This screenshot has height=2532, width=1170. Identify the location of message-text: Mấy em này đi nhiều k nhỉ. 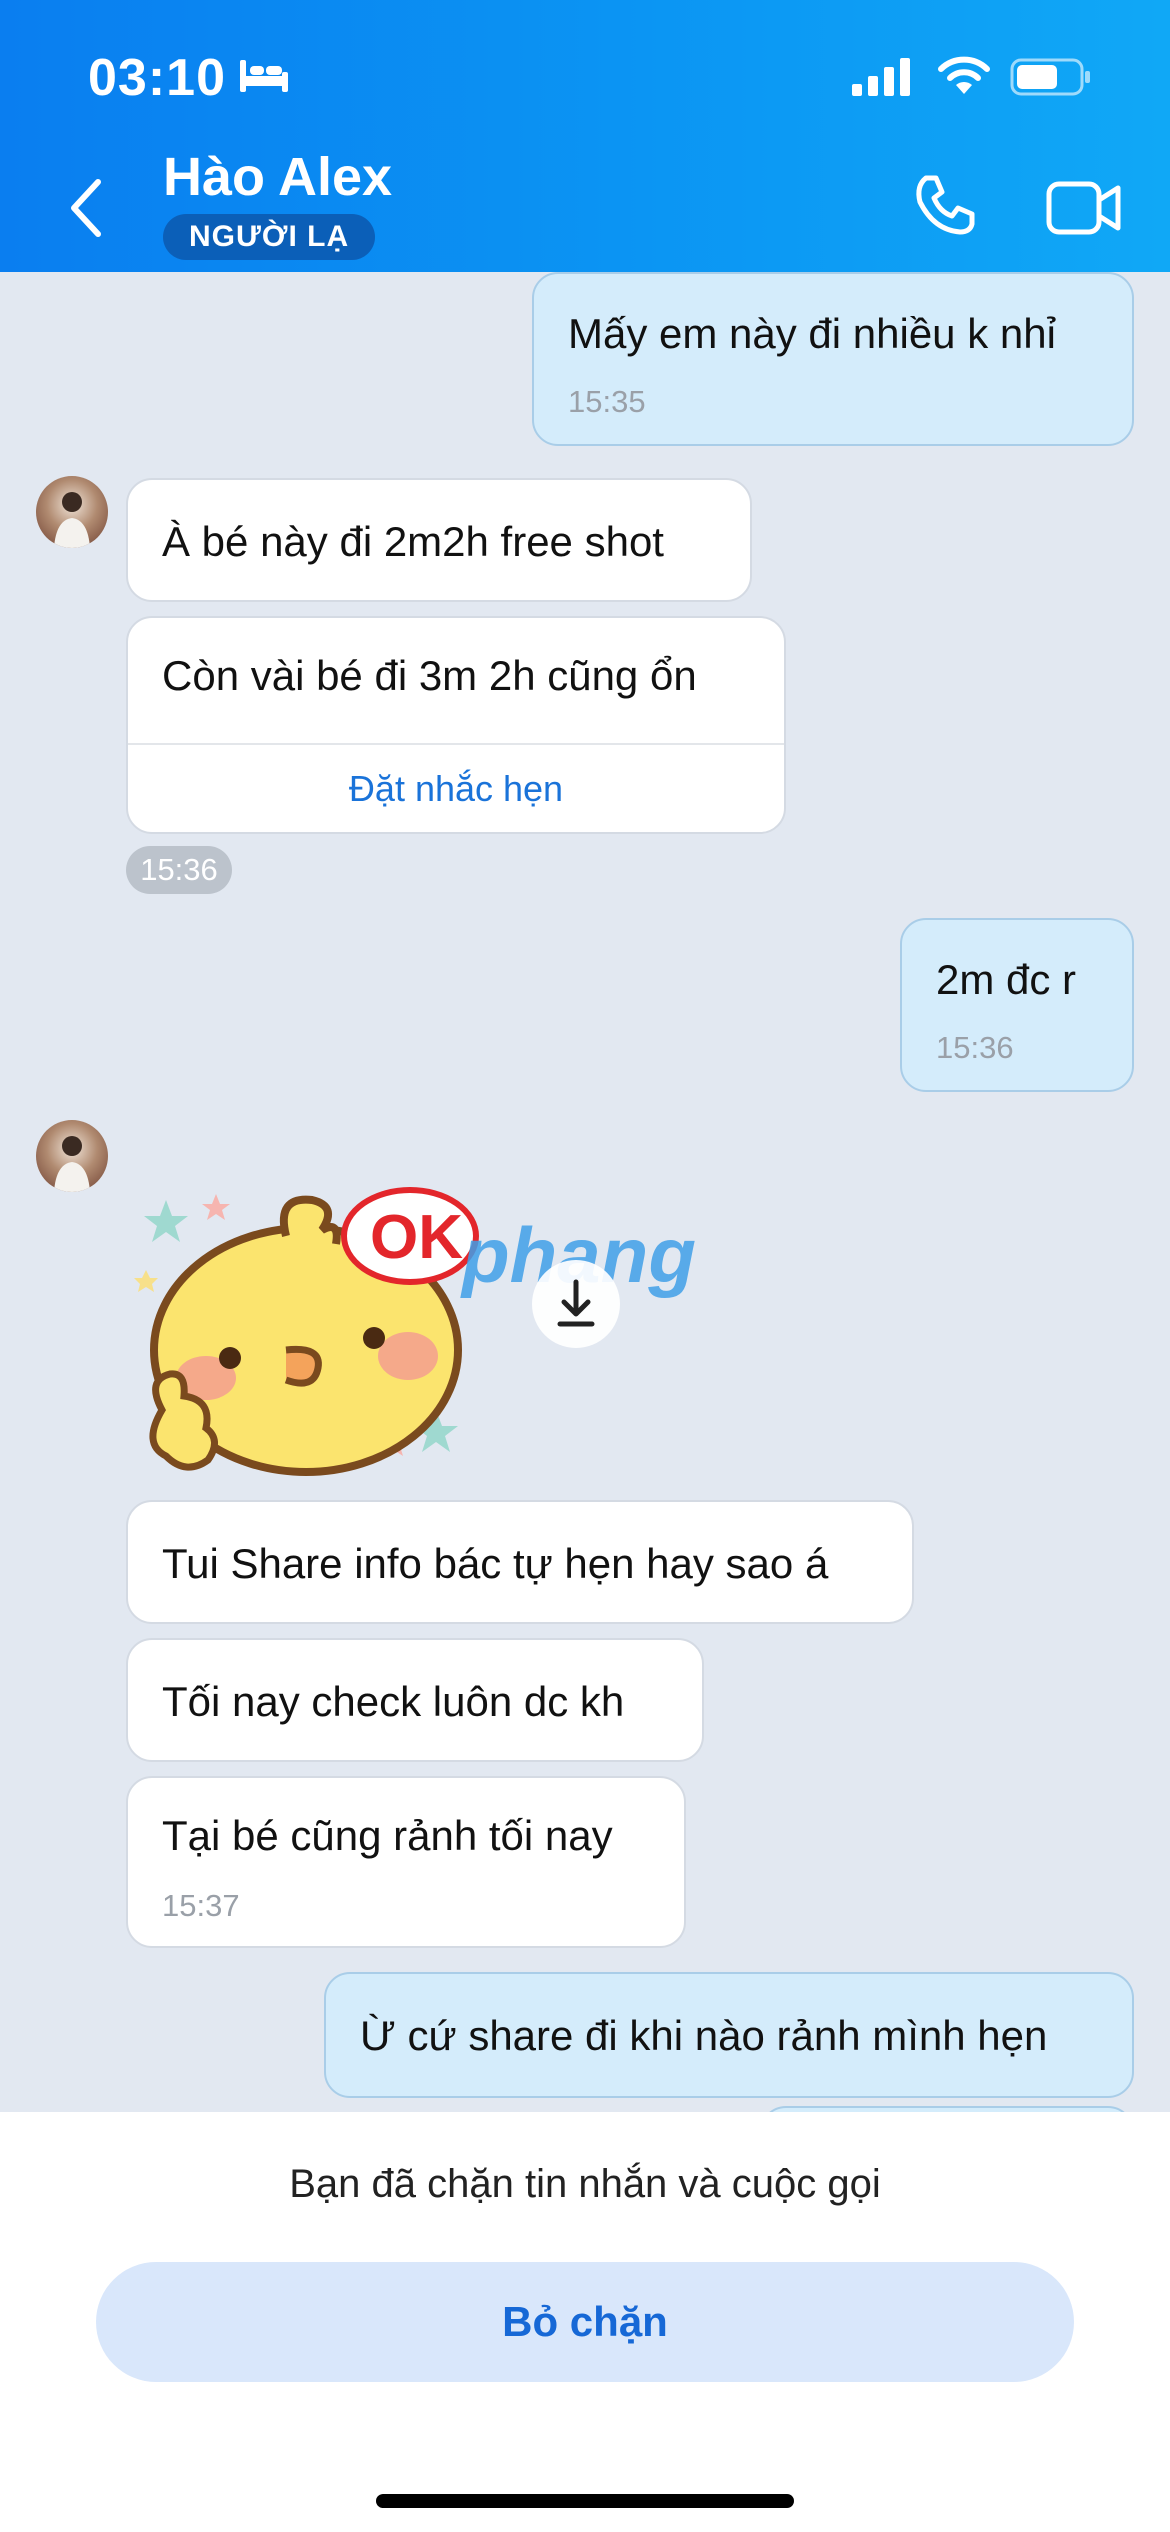
(812, 333).